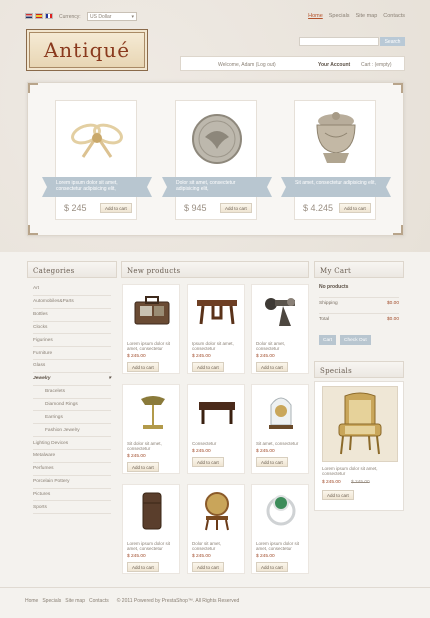 The image size is (430, 618). Describe the element at coordinates (72, 443) in the screenshot. I see `category-item: Lighting Devices` at that location.